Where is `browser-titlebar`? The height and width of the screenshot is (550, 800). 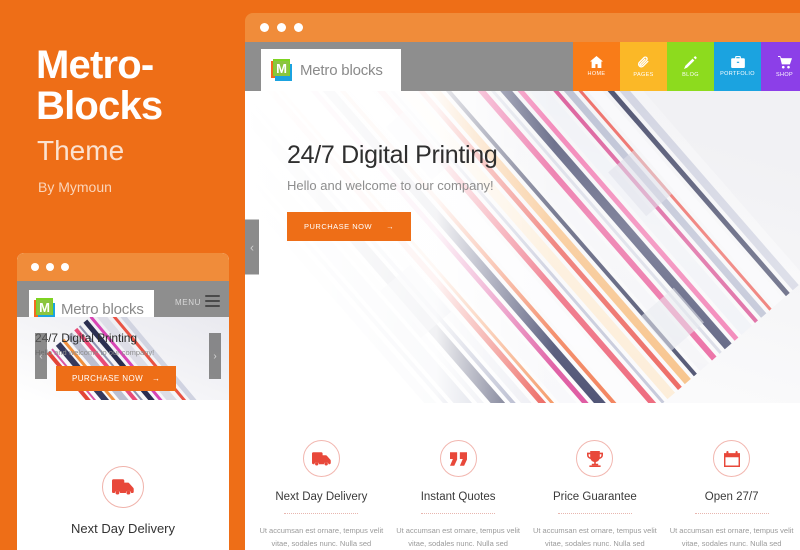
browser-titlebar is located at coordinates (522, 27).